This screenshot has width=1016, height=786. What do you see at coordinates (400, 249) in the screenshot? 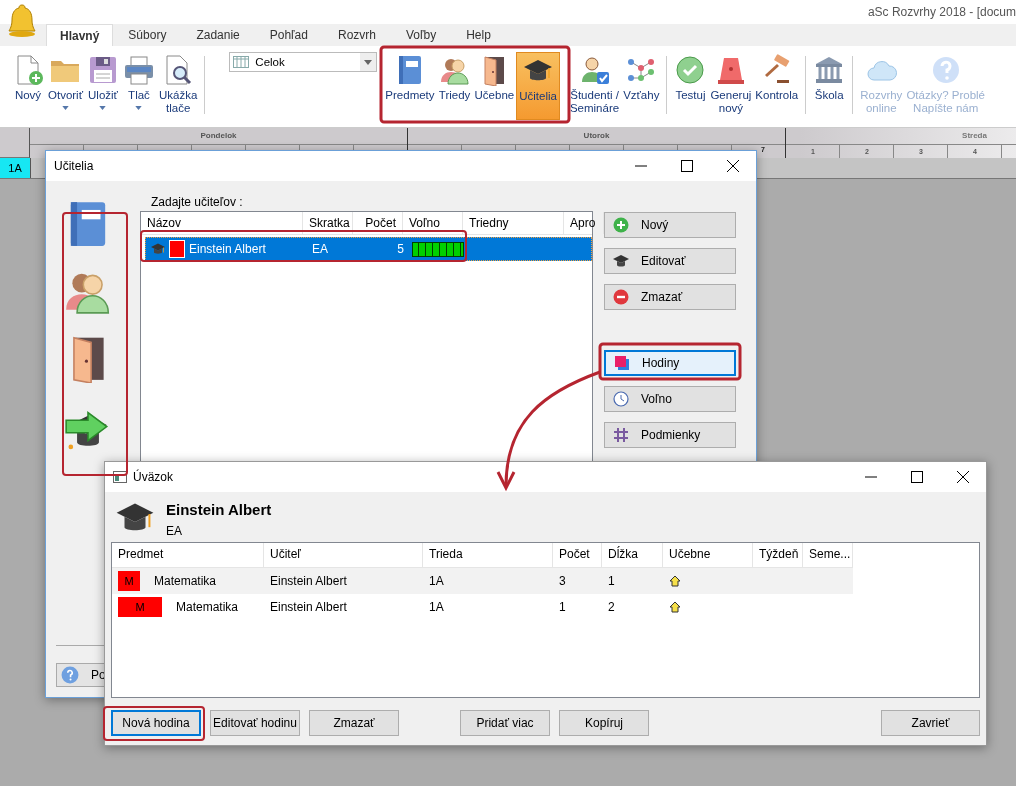
I see `lesson-count: 5` at bounding box center [400, 249].